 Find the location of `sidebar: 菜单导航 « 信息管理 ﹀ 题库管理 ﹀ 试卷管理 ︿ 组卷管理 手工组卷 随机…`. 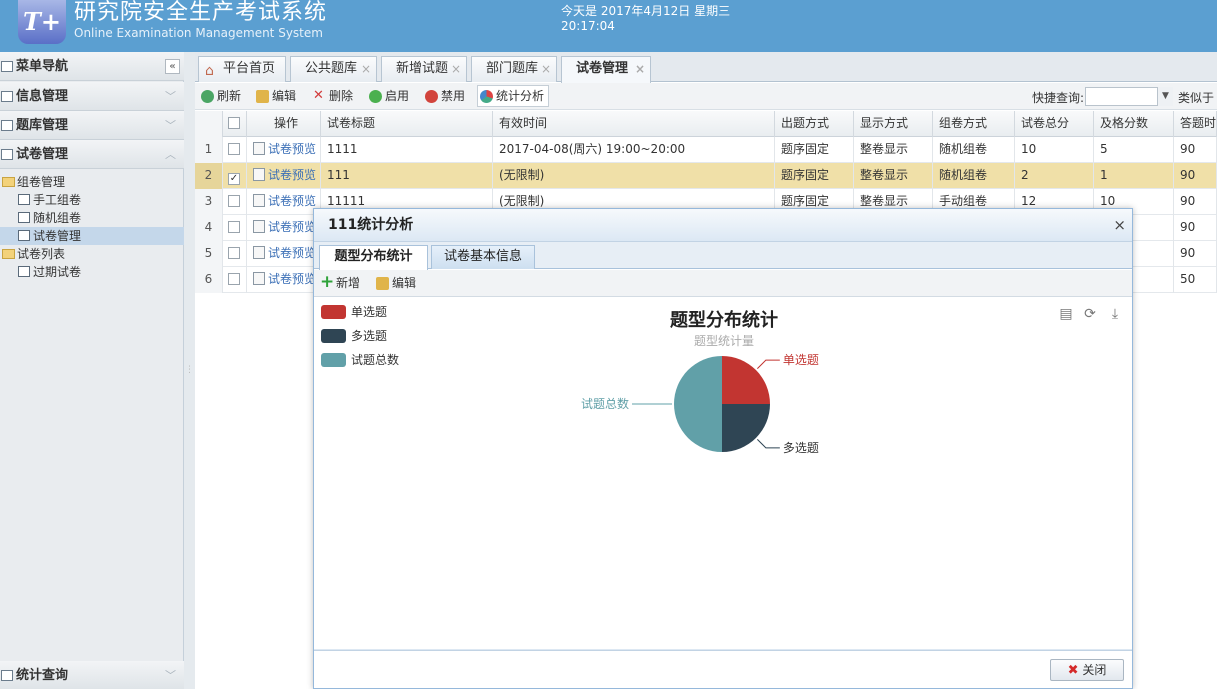

sidebar: 菜单导航 « 信息管理 ﹀ 题库管理 ﹀ 试卷管理 ︿ 组卷管理 手工组卷 随机… is located at coordinates (92, 370).